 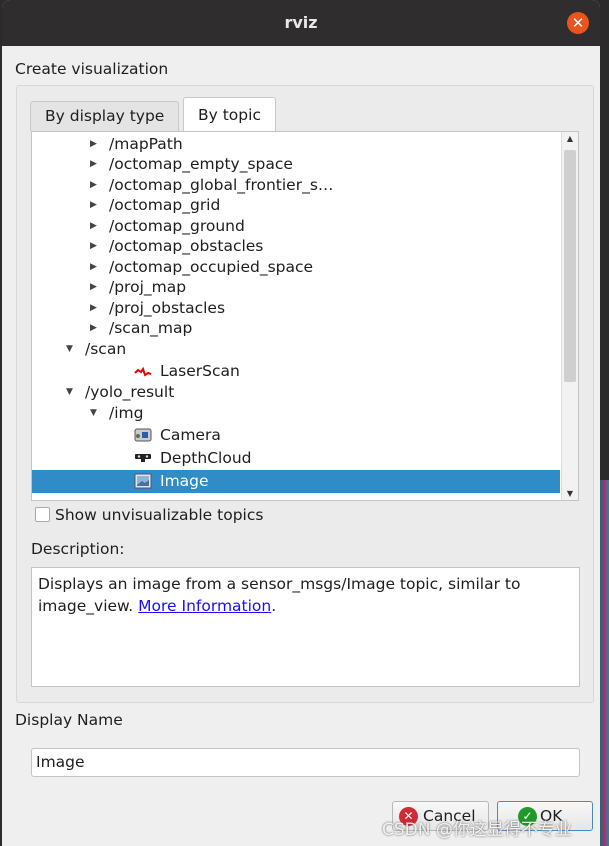 What do you see at coordinates (296, 246) in the screenshot?
I see `tree-item: ▶ /octomap_obstacles` at bounding box center [296, 246].